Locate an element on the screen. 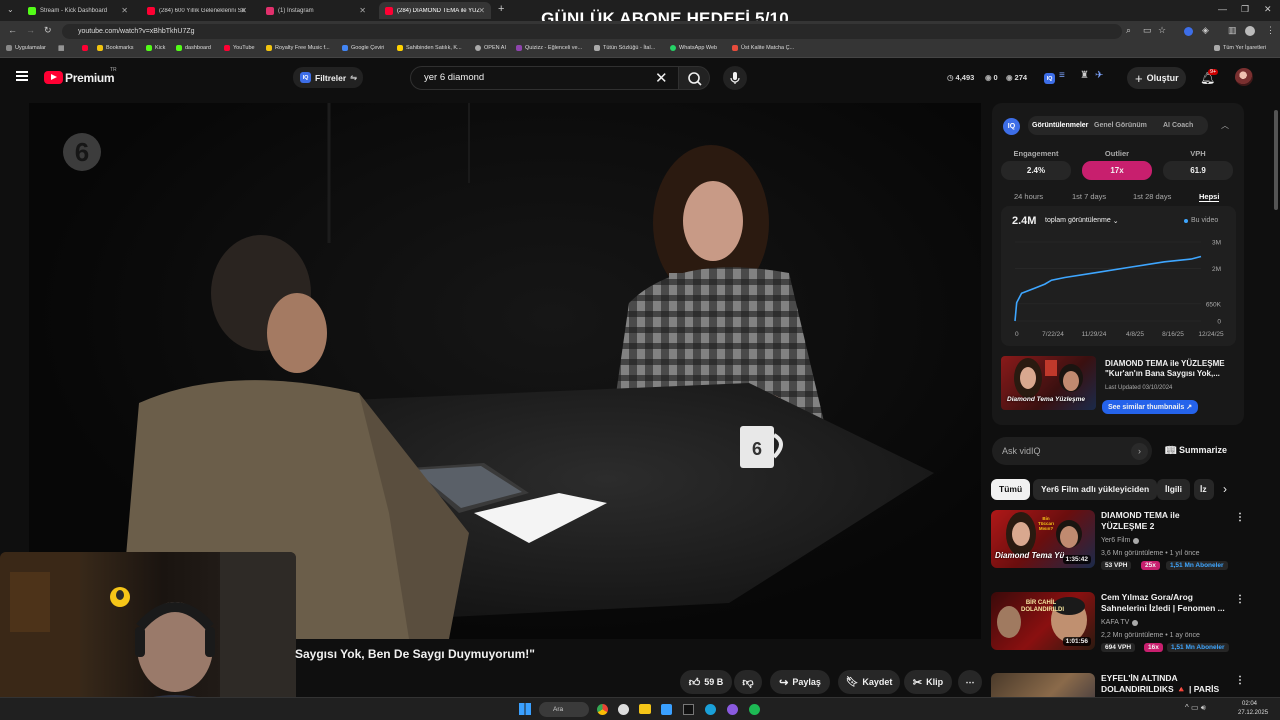 The height and width of the screenshot is (720, 1280). bookmark-item: Bookmarks is located at coordinates (115, 48).